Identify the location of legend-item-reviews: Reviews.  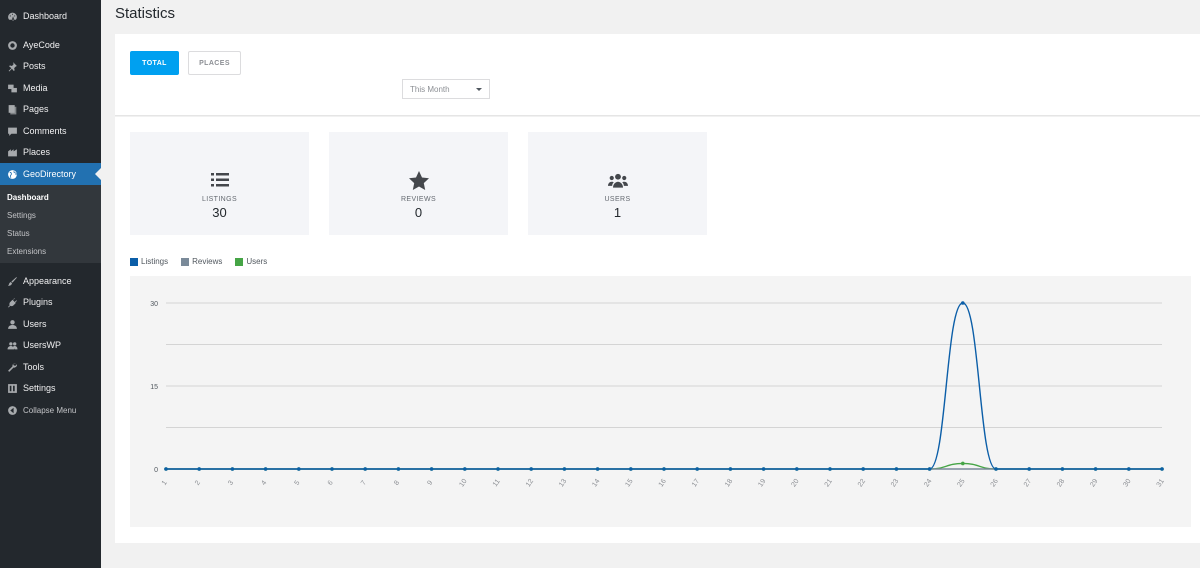
(201, 261).